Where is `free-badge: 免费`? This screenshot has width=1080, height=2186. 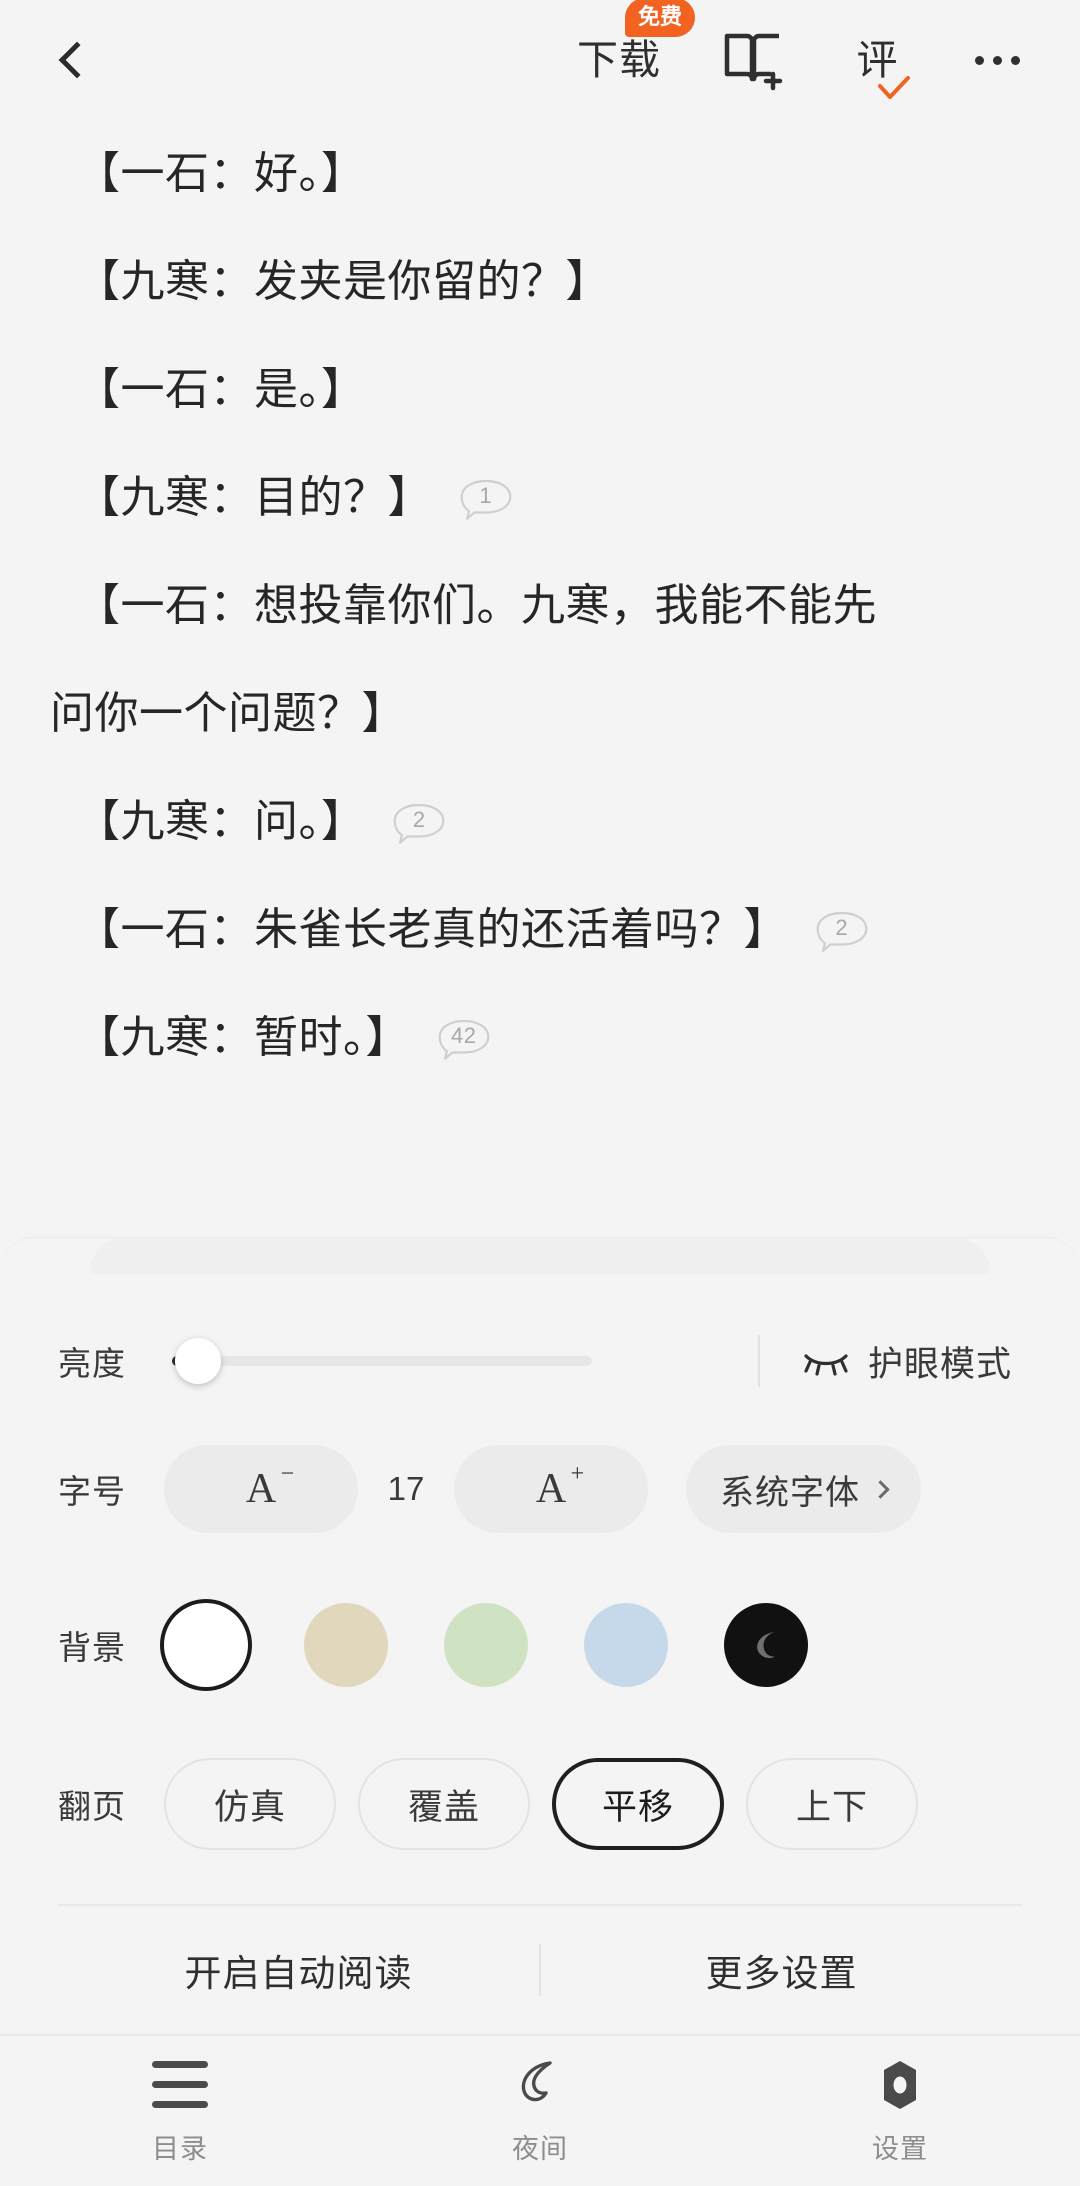
free-badge: 免费 is located at coordinates (659, 18).